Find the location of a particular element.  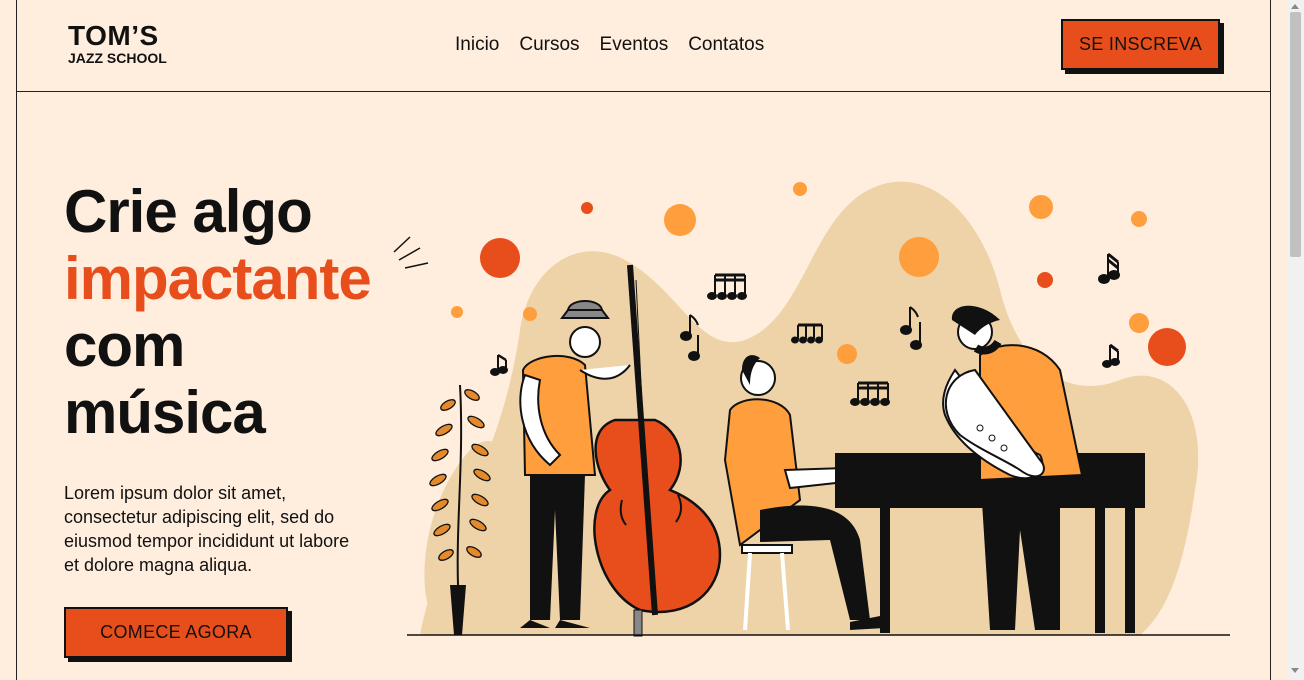

page-frame-left is located at coordinates (16, 340).